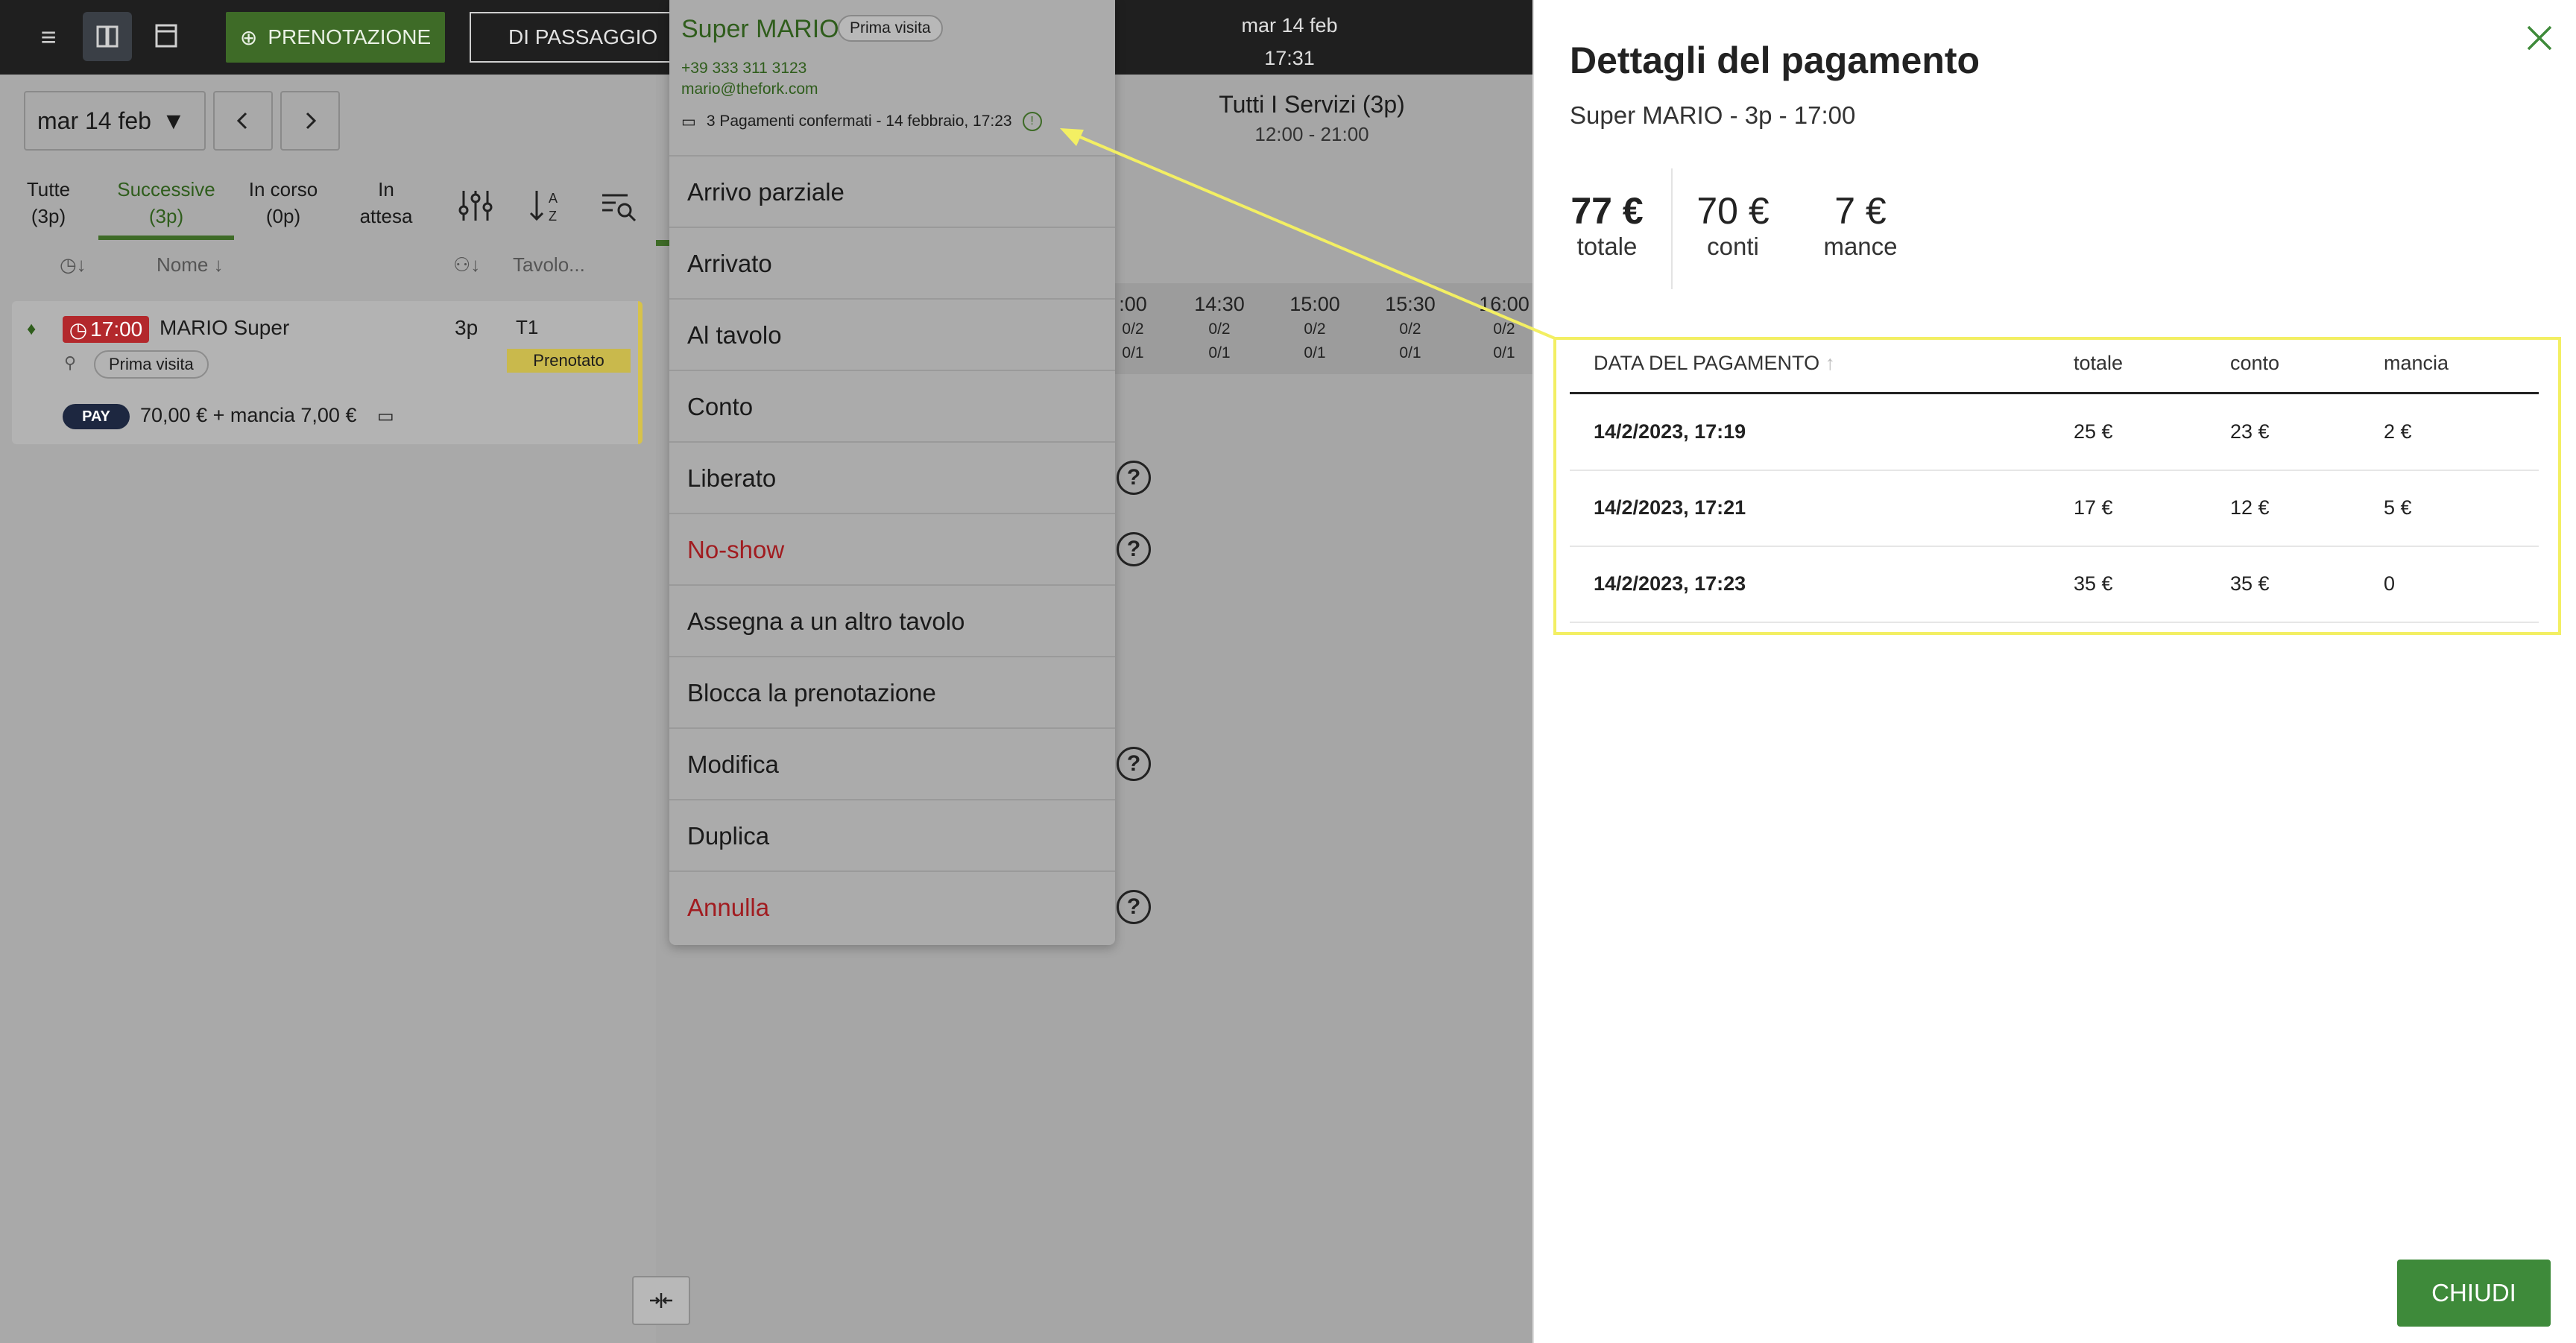  Describe the element at coordinates (32, 329) in the screenshot. I see `leaf-icon: ♦` at that location.